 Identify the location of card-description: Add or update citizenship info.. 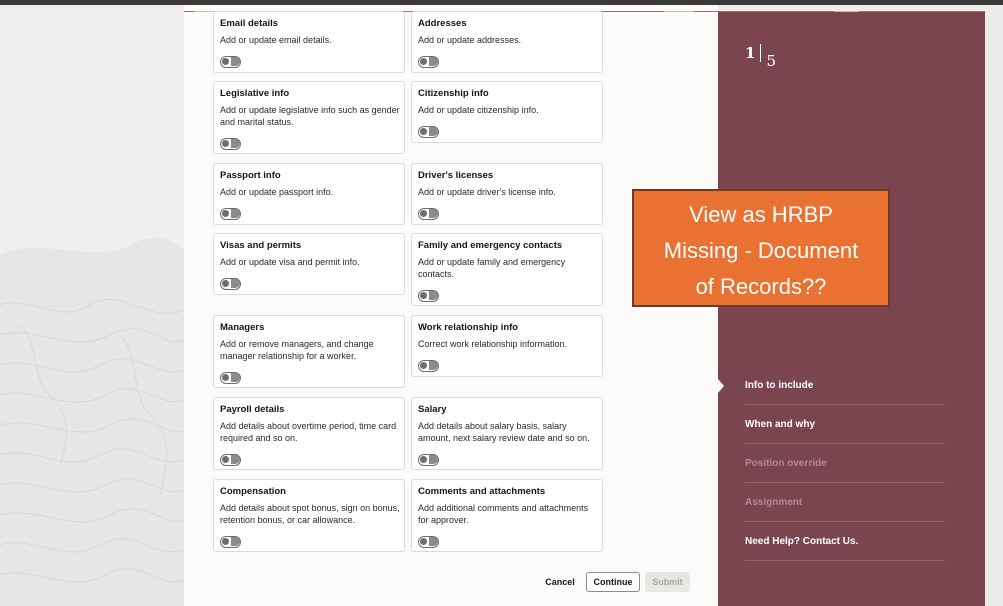
(478, 110).